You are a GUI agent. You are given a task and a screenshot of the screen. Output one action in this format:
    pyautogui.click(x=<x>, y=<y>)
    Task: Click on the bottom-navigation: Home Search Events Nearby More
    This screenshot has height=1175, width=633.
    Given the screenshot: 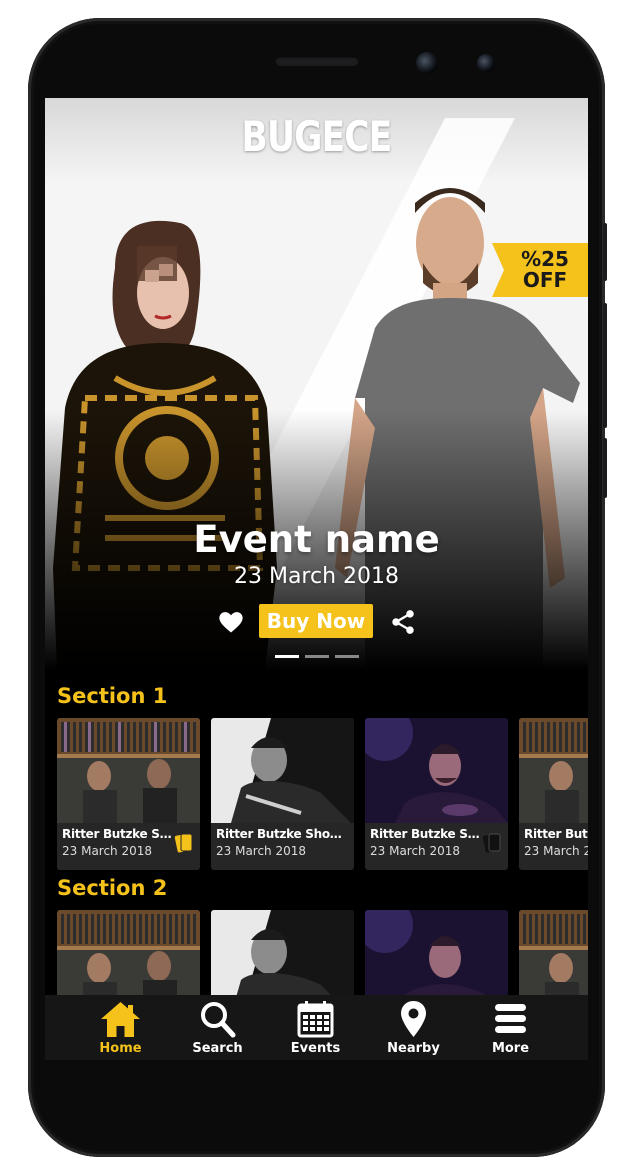 What is the action you would take?
    pyautogui.click(x=316, y=1027)
    